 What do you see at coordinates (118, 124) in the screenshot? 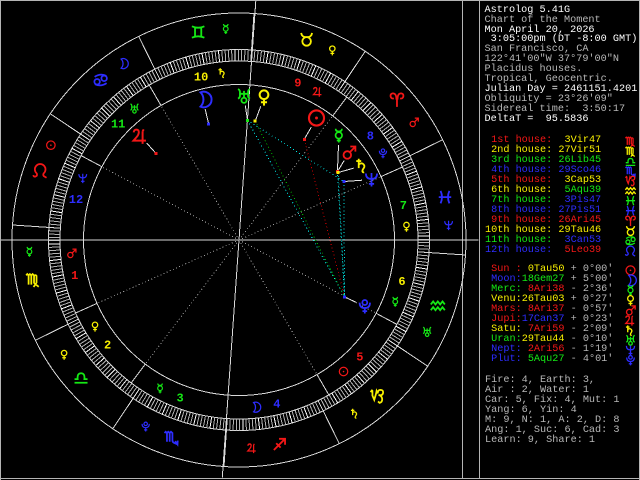
I see `svg-text: 11` at bounding box center [118, 124].